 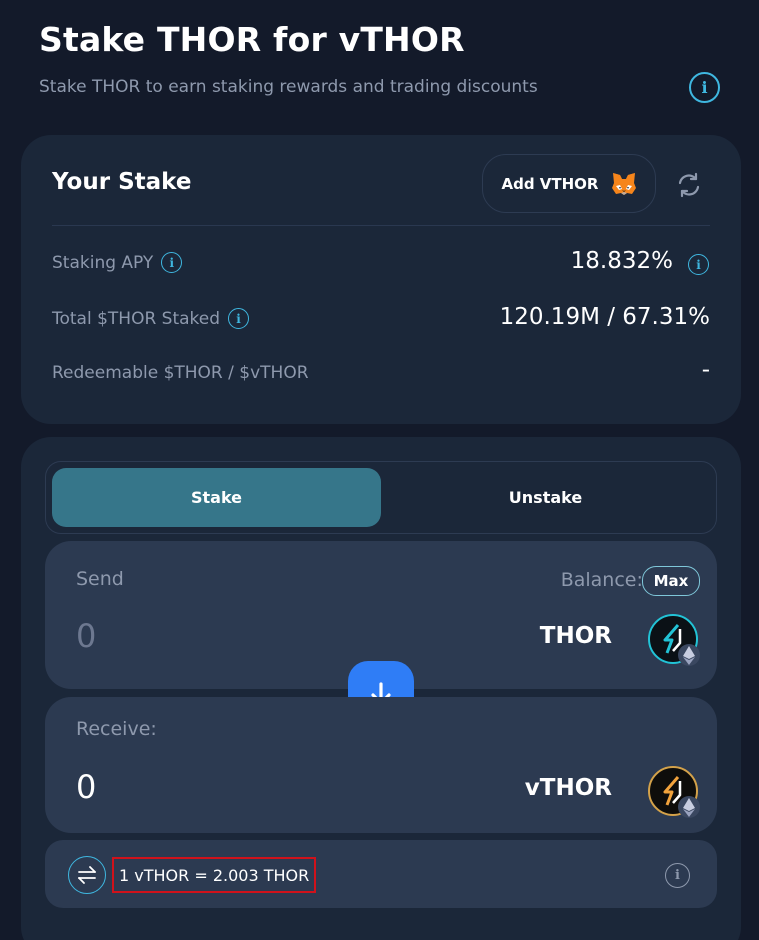 I want to click on stat-value-total-staked: 120.19M / 67.31%, so click(x=604, y=317).